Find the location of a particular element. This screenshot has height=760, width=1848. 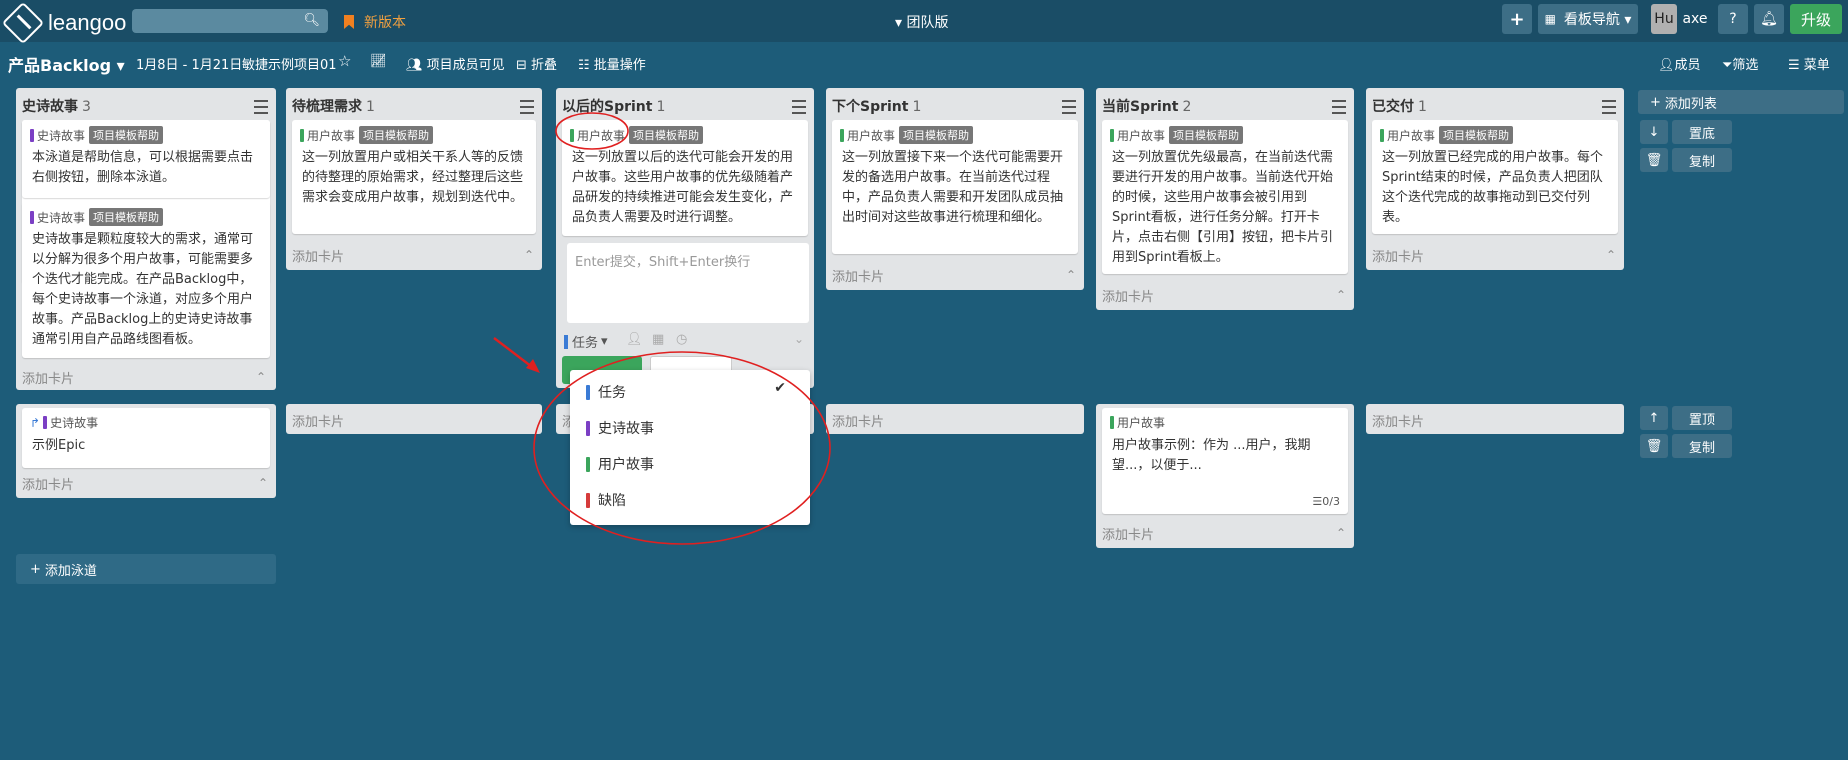

annotation-overlay is located at coordinates (662, 328).